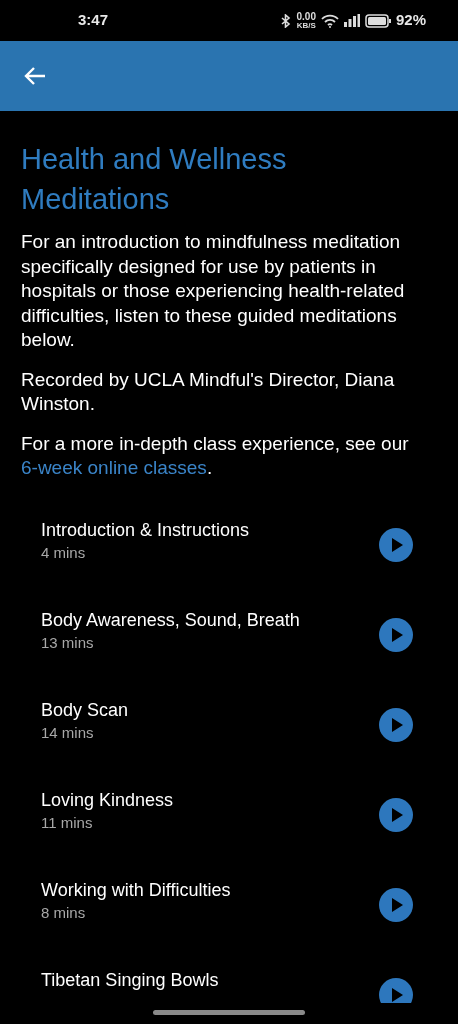 The width and height of the screenshot is (458, 1024). I want to click on track-row: Body Scan 14 mins, so click(229, 742).